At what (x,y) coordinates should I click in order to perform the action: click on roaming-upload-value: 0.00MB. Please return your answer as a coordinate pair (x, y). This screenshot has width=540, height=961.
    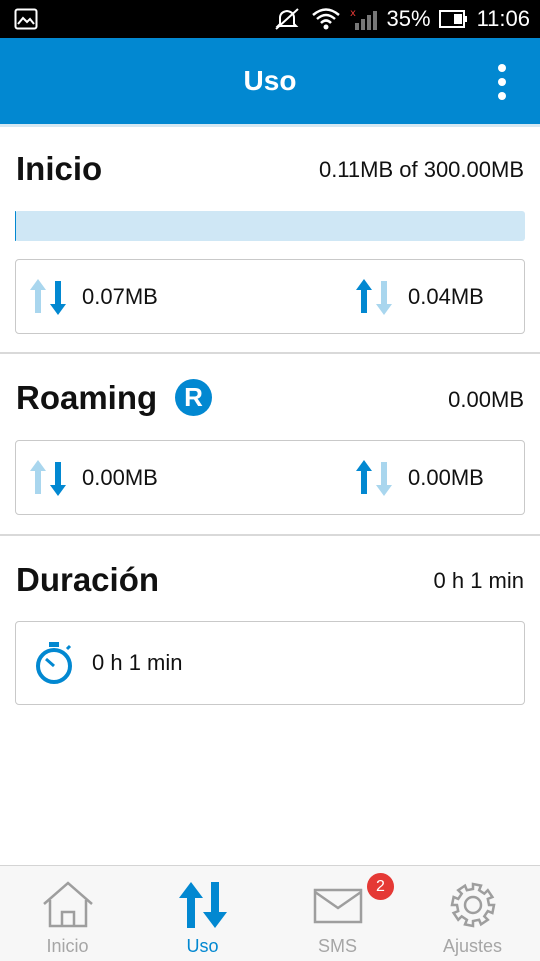
    Looking at the image, I should click on (446, 478).